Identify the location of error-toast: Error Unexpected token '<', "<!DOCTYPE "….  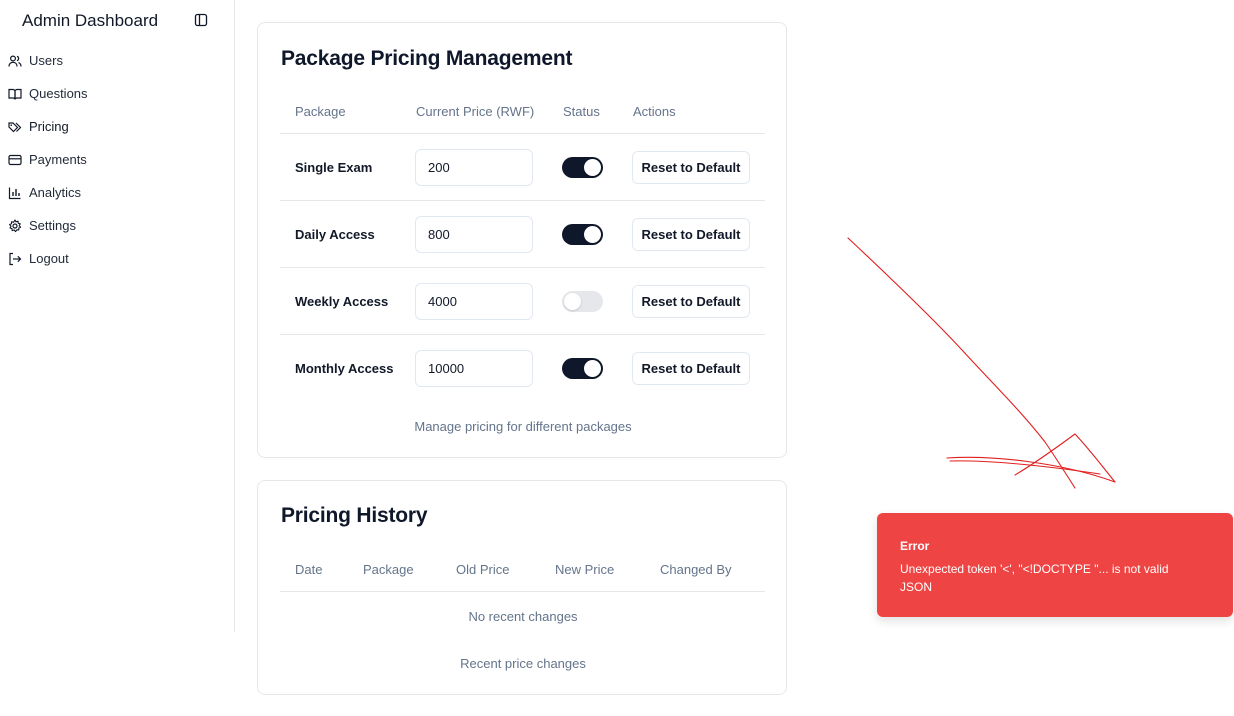
(1055, 565).